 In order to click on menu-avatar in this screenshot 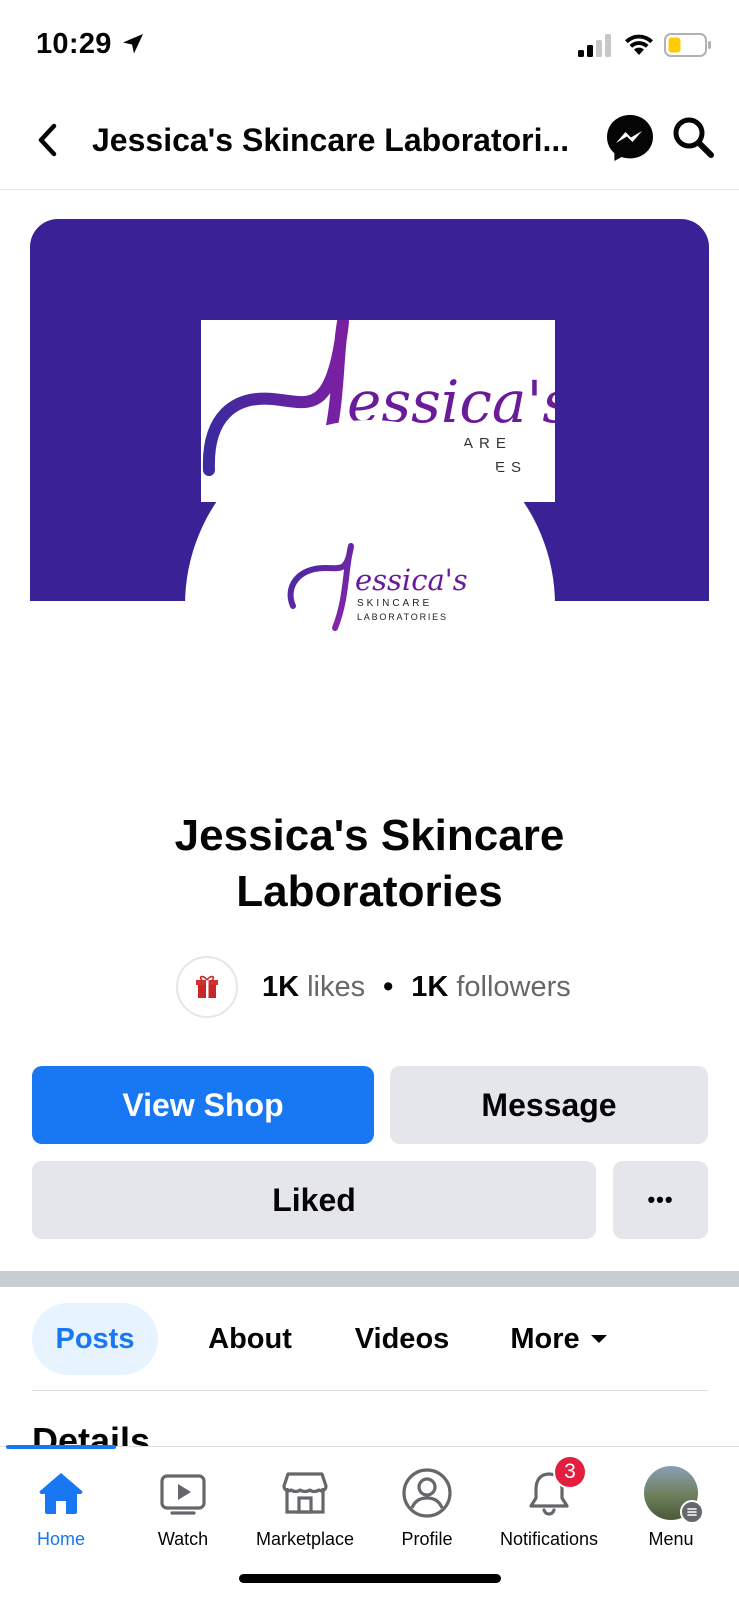, I will do `click(674, 1495)`.